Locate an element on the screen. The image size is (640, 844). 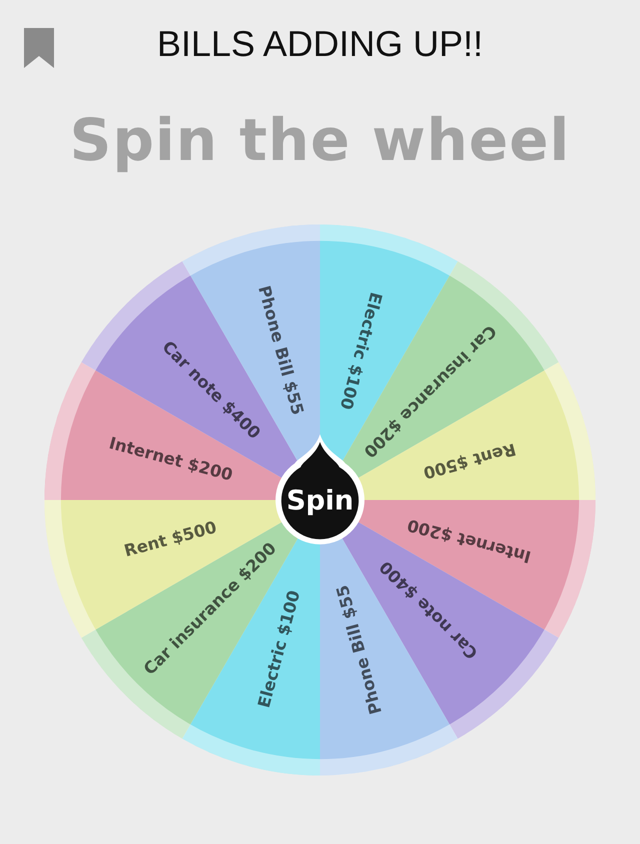
heading: Spin the wheel is located at coordinates (320, 140).